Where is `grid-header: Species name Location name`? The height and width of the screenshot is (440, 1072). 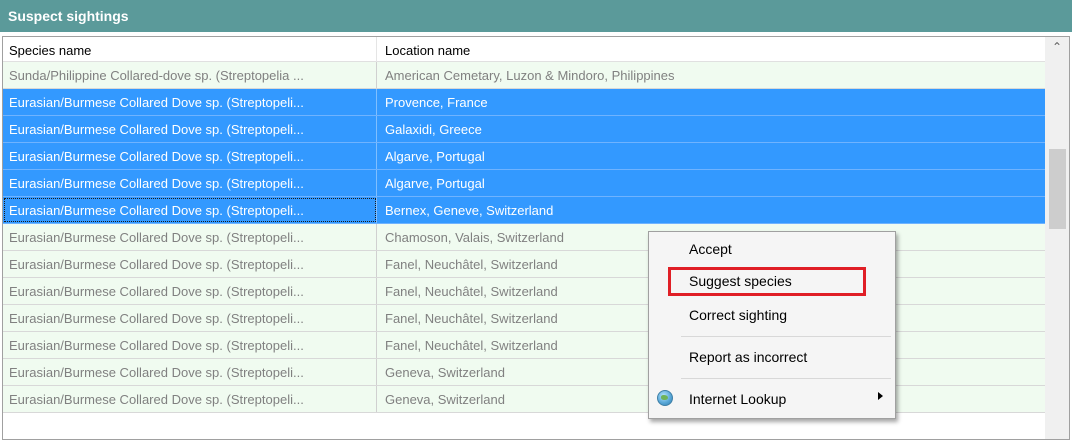 grid-header: Species name Location name is located at coordinates (524, 49).